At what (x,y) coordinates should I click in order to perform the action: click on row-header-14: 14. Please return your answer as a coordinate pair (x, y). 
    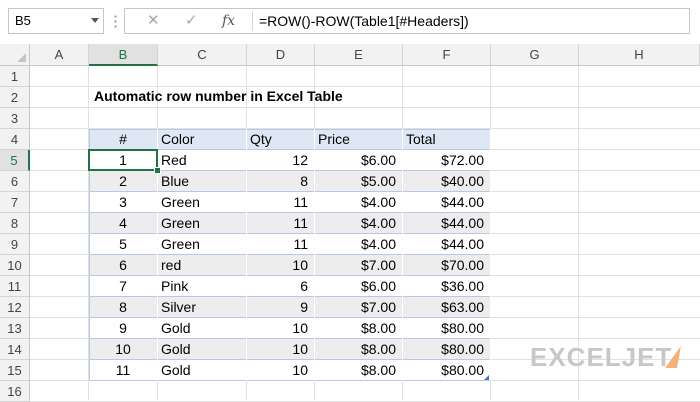
    Looking at the image, I should click on (15, 349).